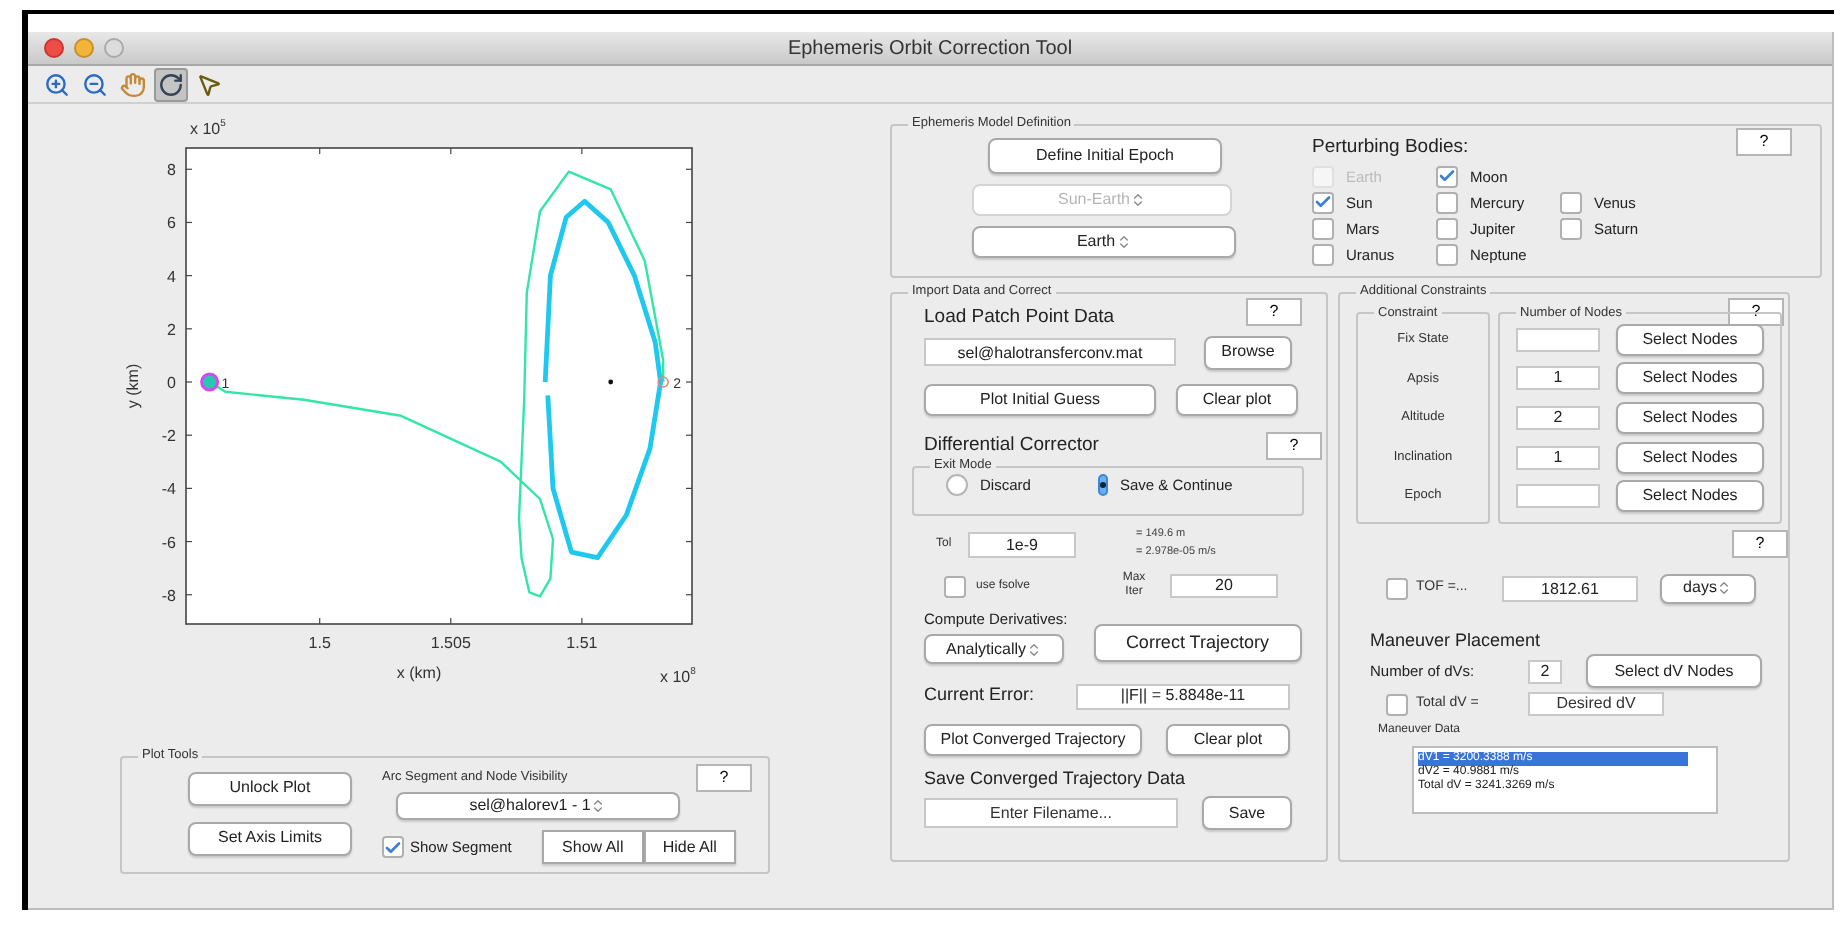 The height and width of the screenshot is (926, 1844). I want to click on center-point, so click(611, 382).